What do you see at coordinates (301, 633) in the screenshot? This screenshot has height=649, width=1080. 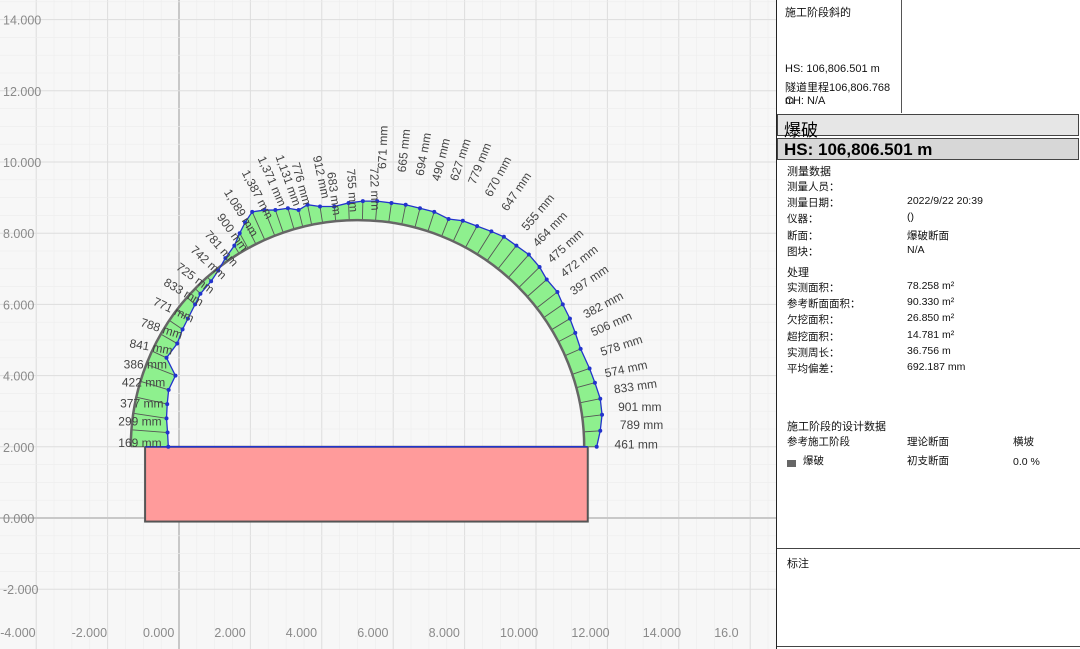 I see `x-tick-label: 4.000` at bounding box center [301, 633].